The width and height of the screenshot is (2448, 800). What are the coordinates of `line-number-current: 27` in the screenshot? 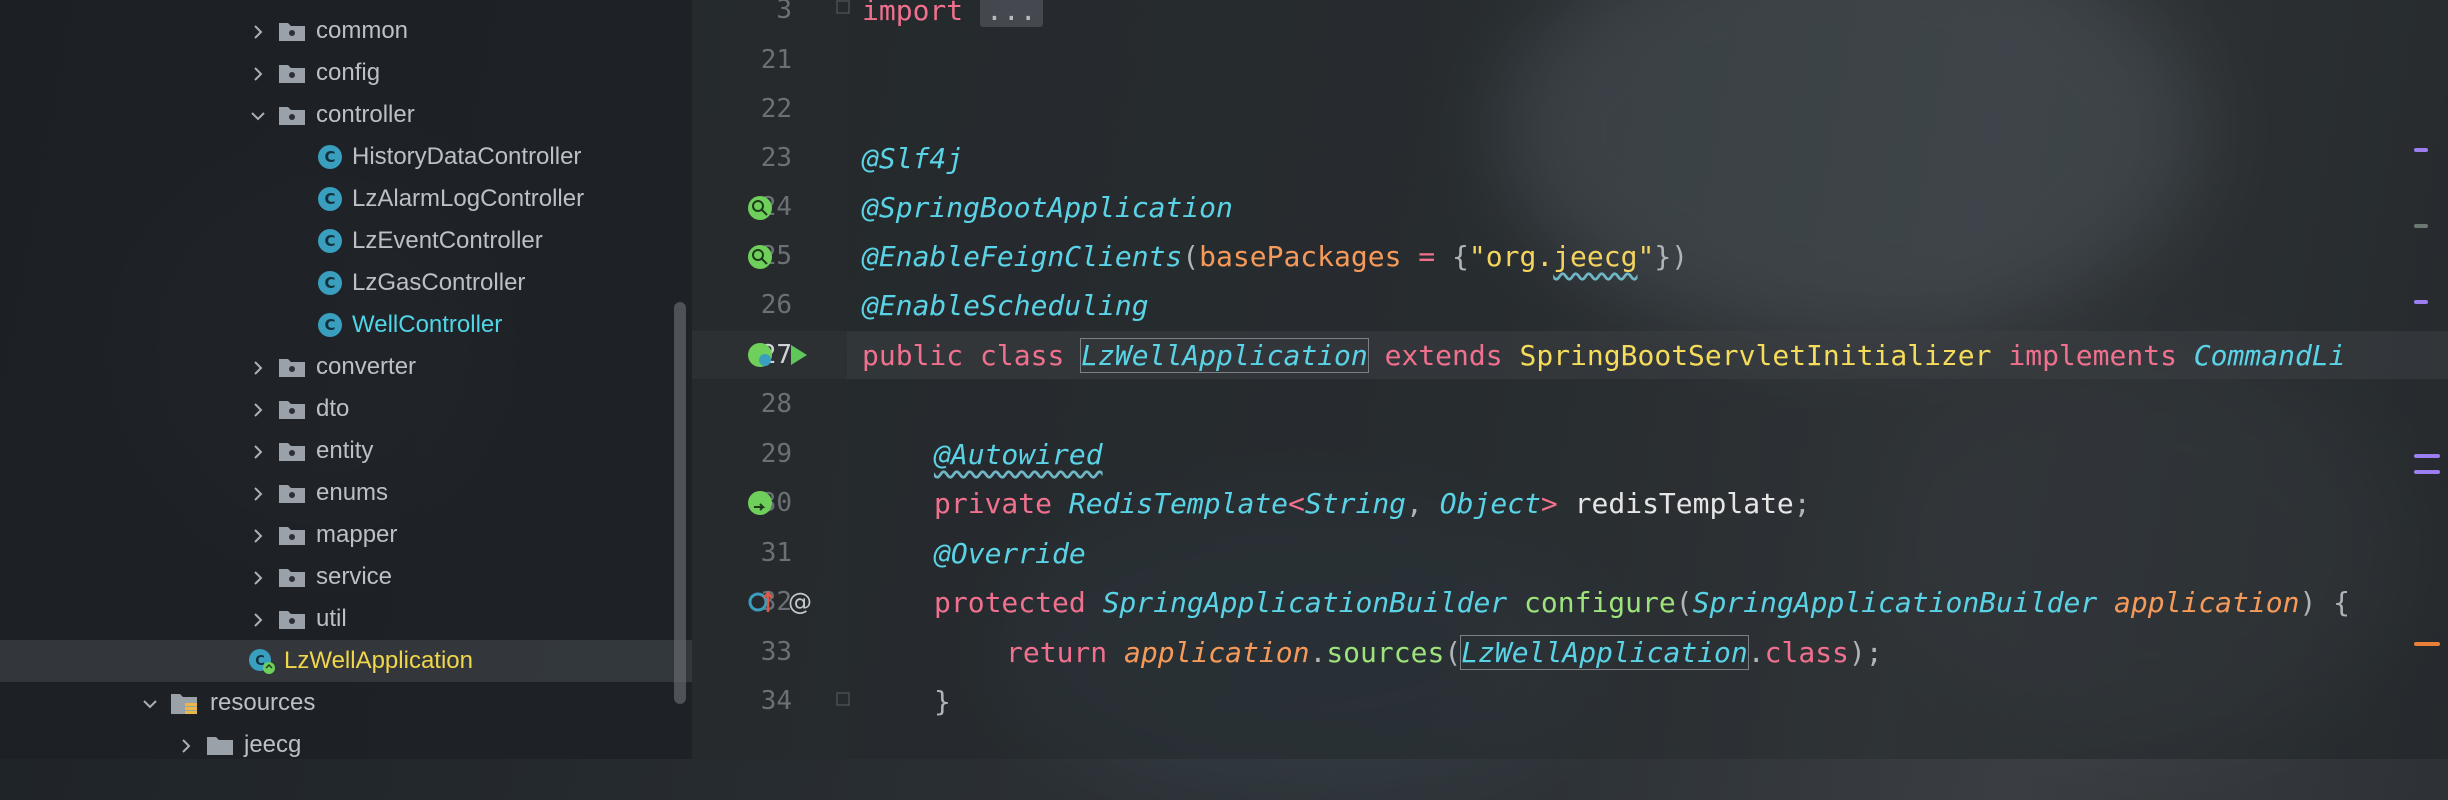 It's located at (742, 355).